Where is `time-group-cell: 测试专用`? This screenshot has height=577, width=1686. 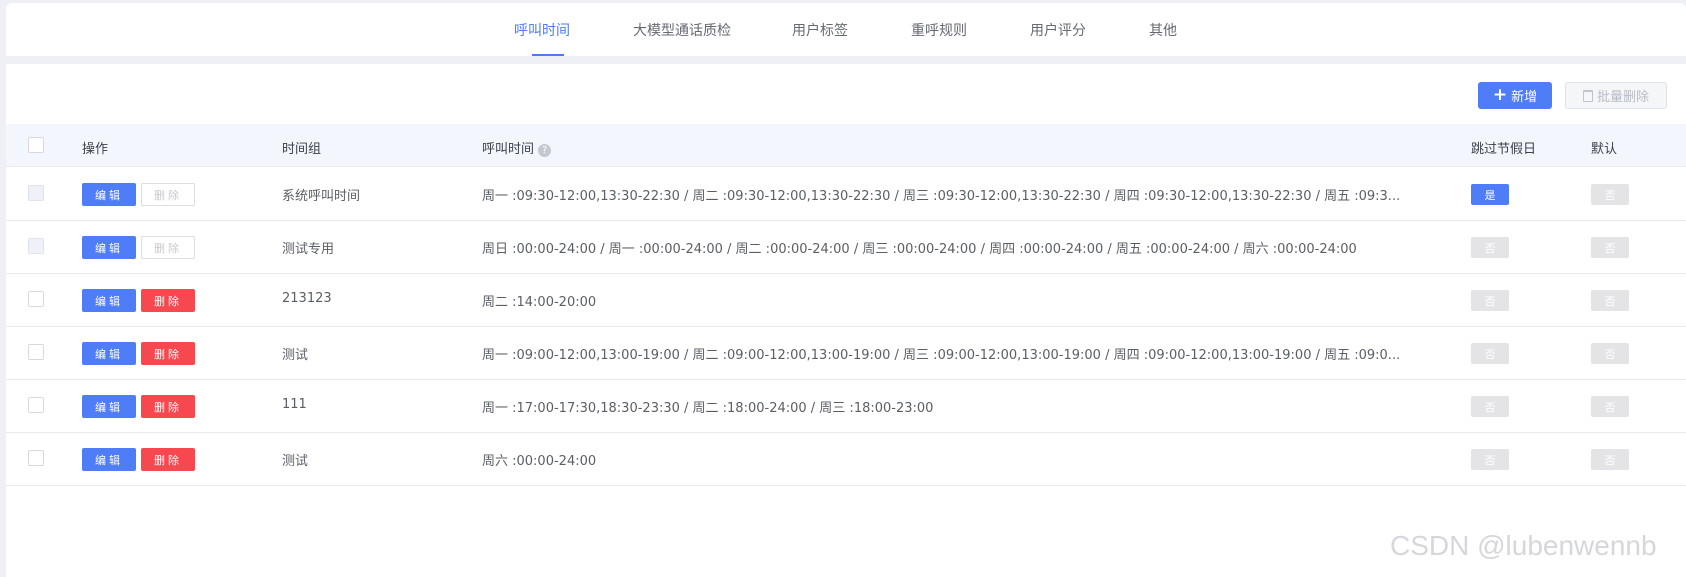
time-group-cell: 测试专用 is located at coordinates (308, 249).